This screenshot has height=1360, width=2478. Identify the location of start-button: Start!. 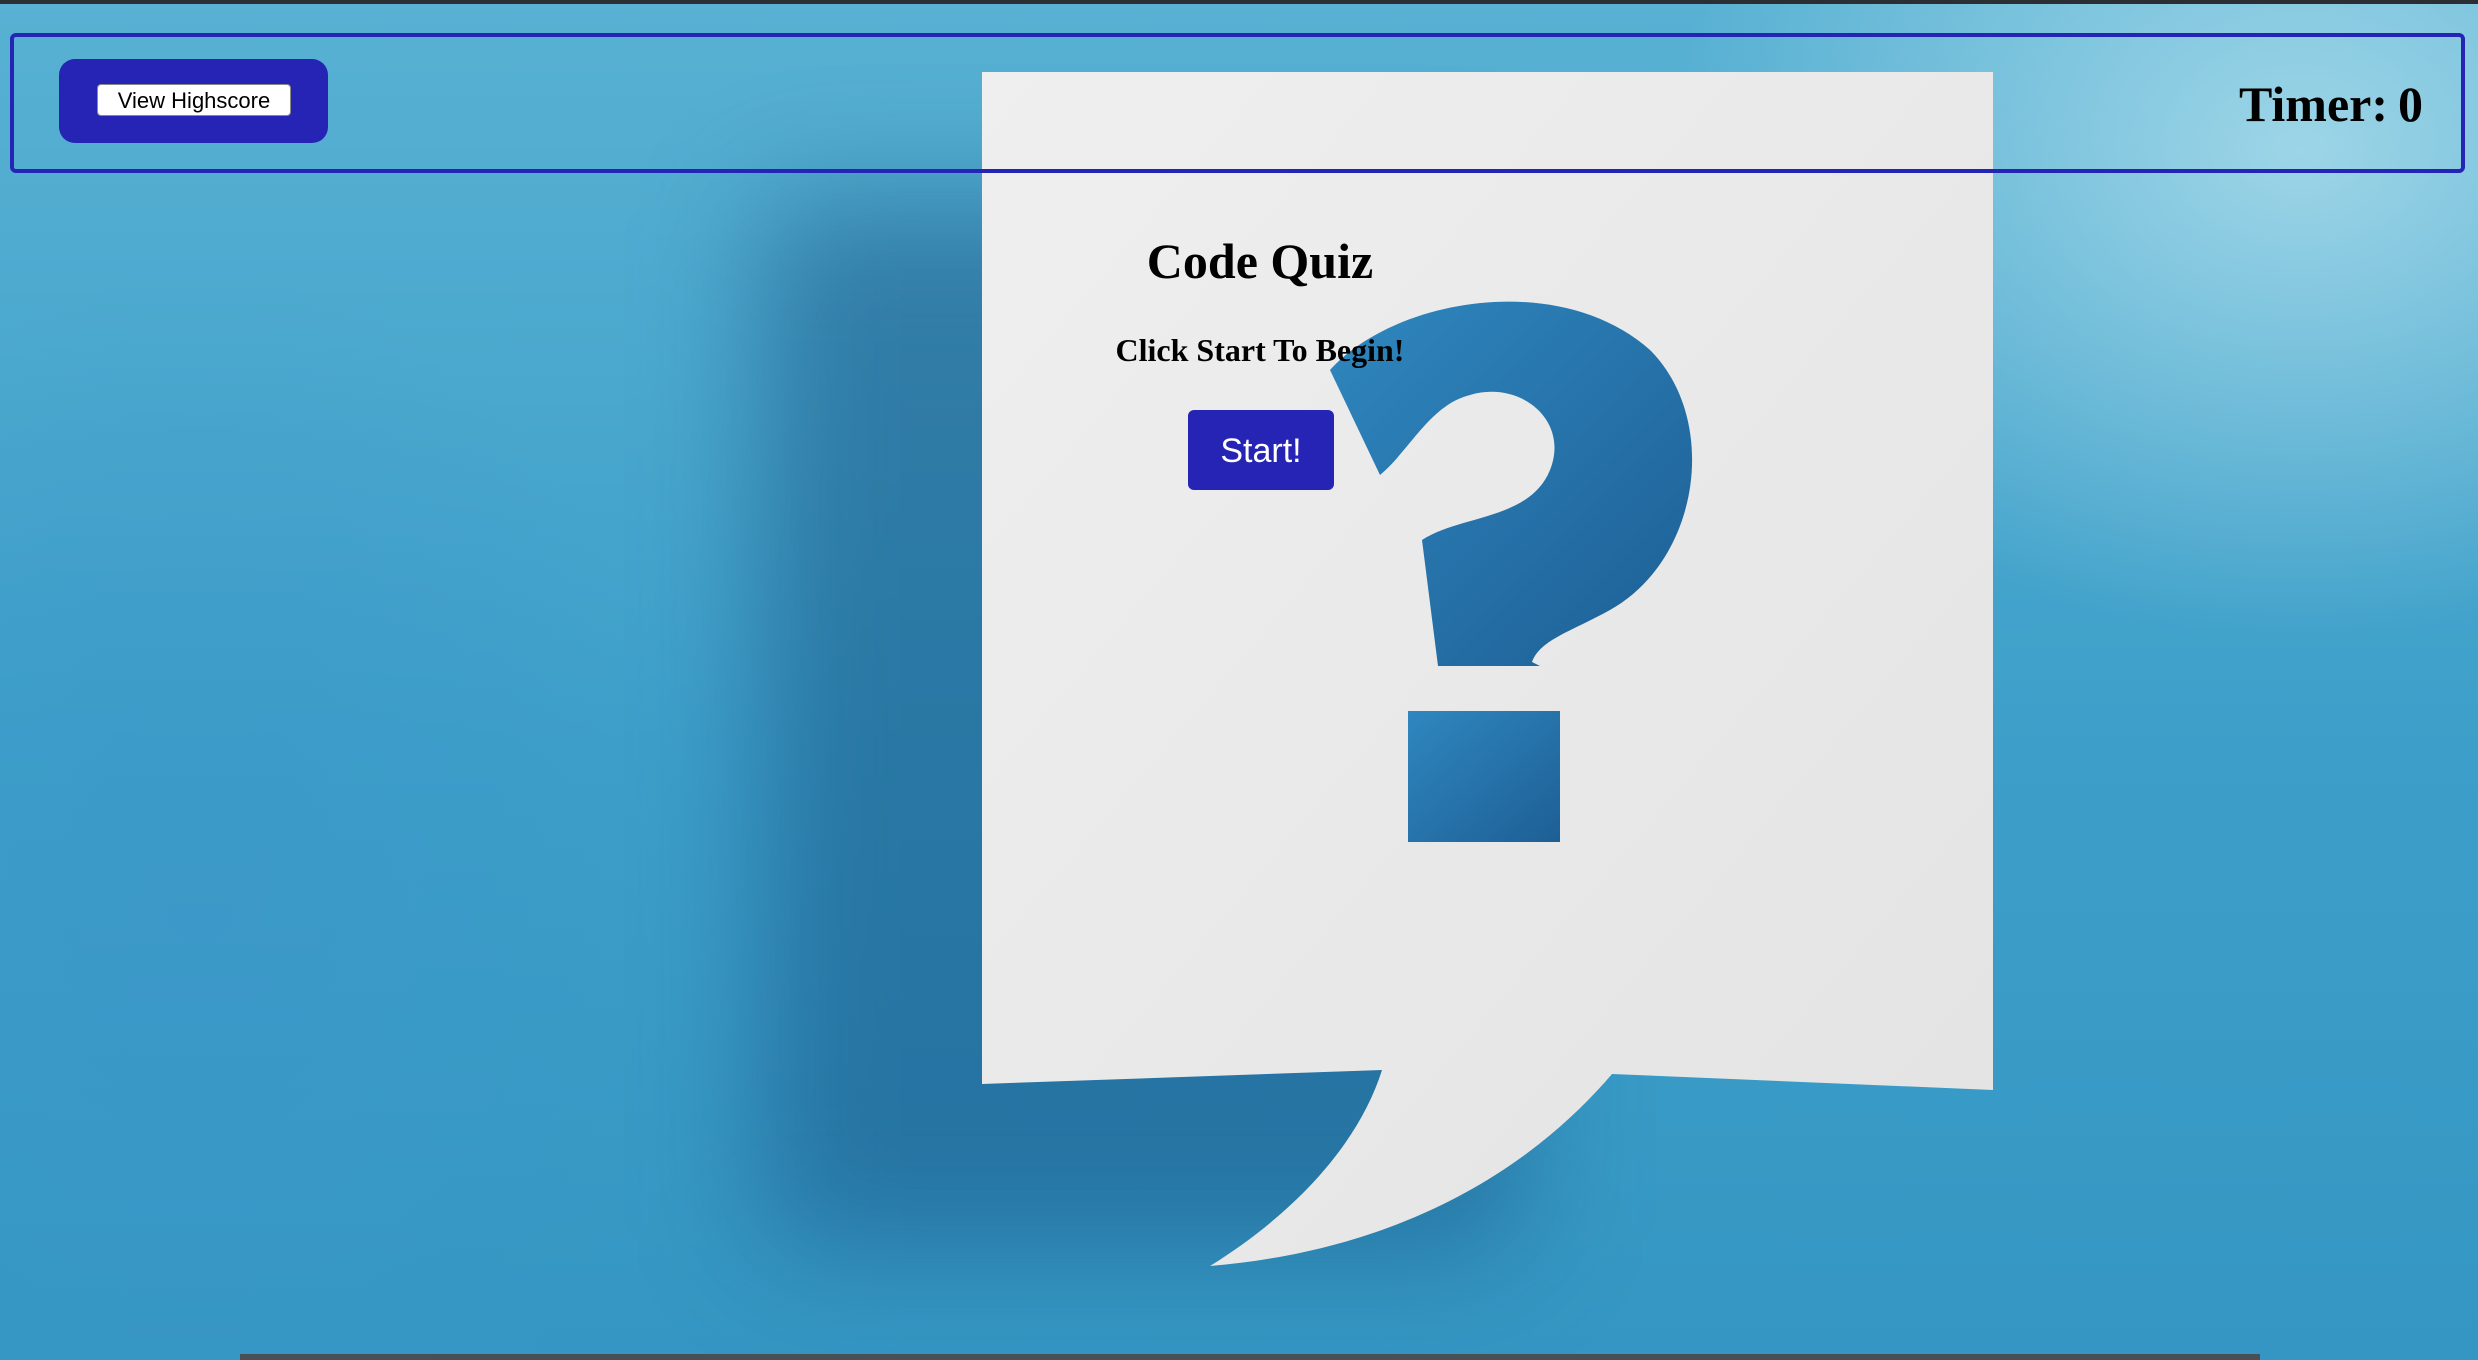
(1261, 450).